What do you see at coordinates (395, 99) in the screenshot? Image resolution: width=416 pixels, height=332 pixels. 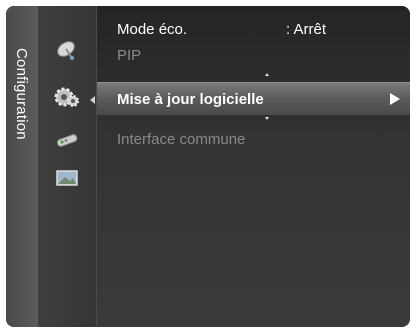 I see `enter-arrow-icon` at bounding box center [395, 99].